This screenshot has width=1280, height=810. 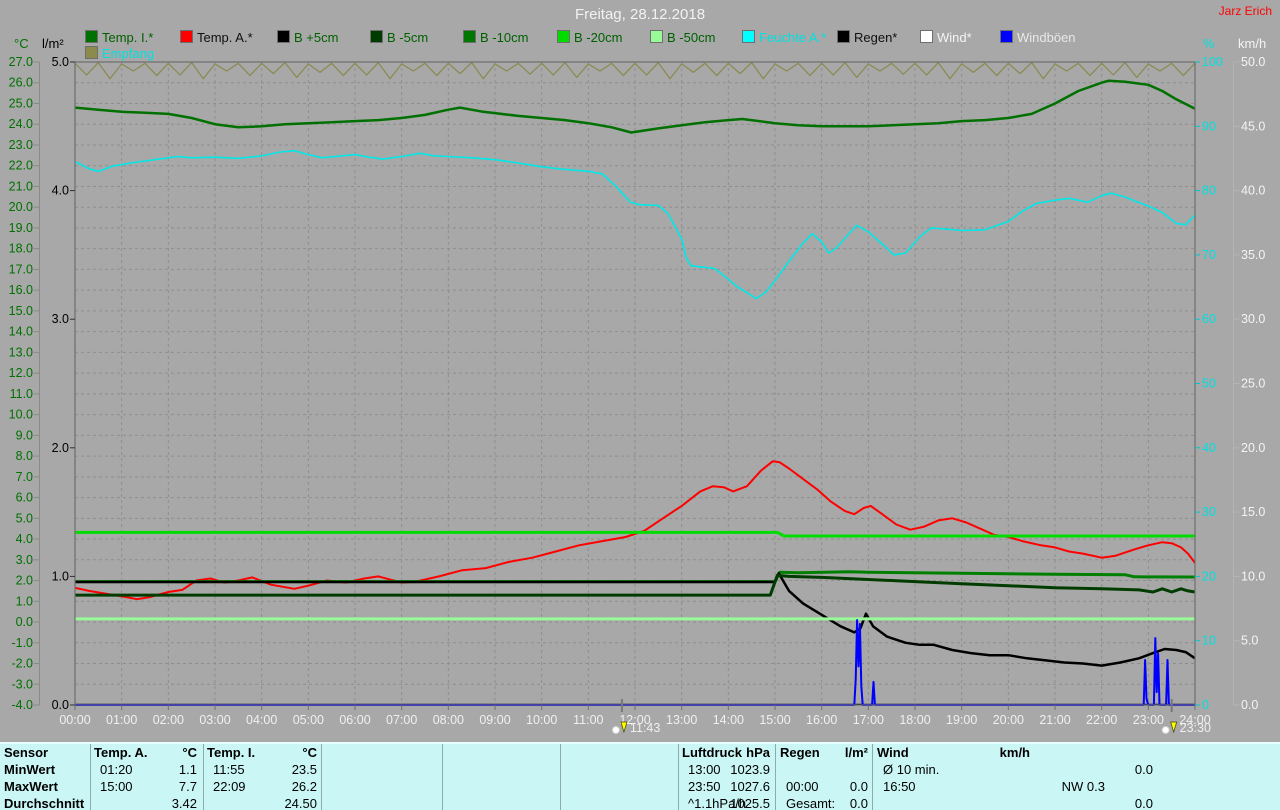 I want to click on rain-tick-label: 4.0, so click(x=60, y=191).